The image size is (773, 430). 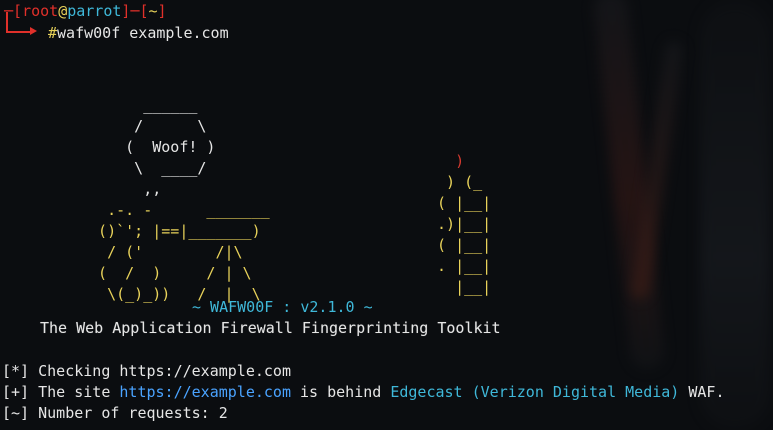 What do you see at coordinates (40, 11) in the screenshot?
I see `prompt-user: root` at bounding box center [40, 11].